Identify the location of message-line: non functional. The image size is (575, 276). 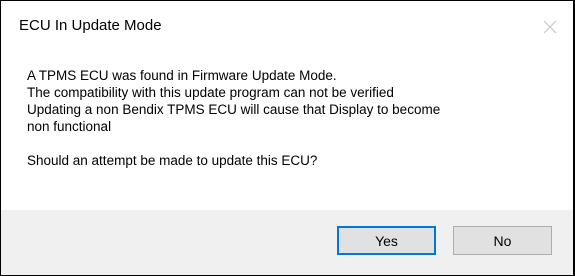
(69, 126).